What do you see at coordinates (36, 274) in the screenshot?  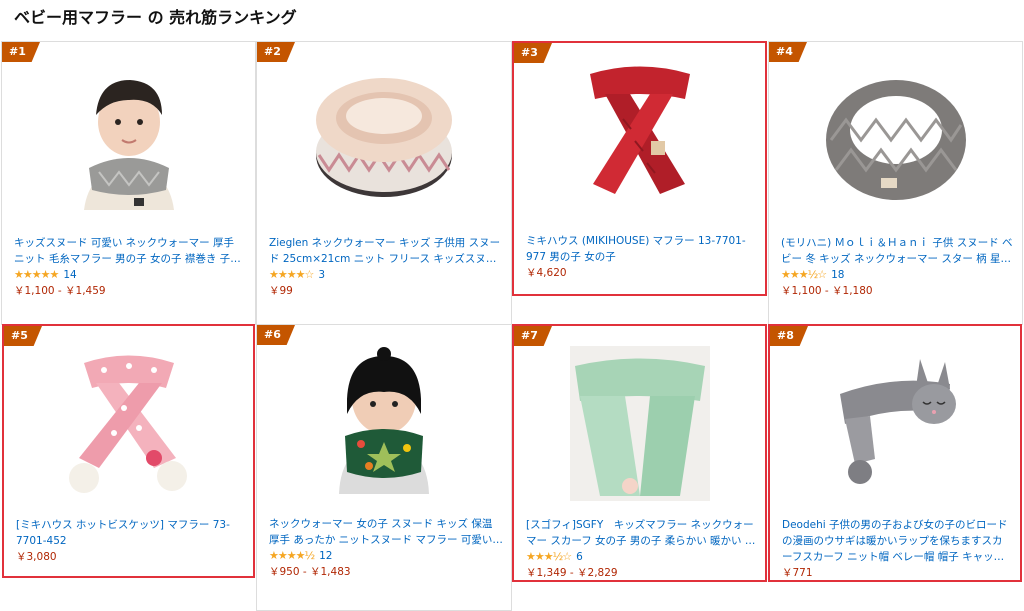 I see `star-rating-icon: ★★★★★` at bounding box center [36, 274].